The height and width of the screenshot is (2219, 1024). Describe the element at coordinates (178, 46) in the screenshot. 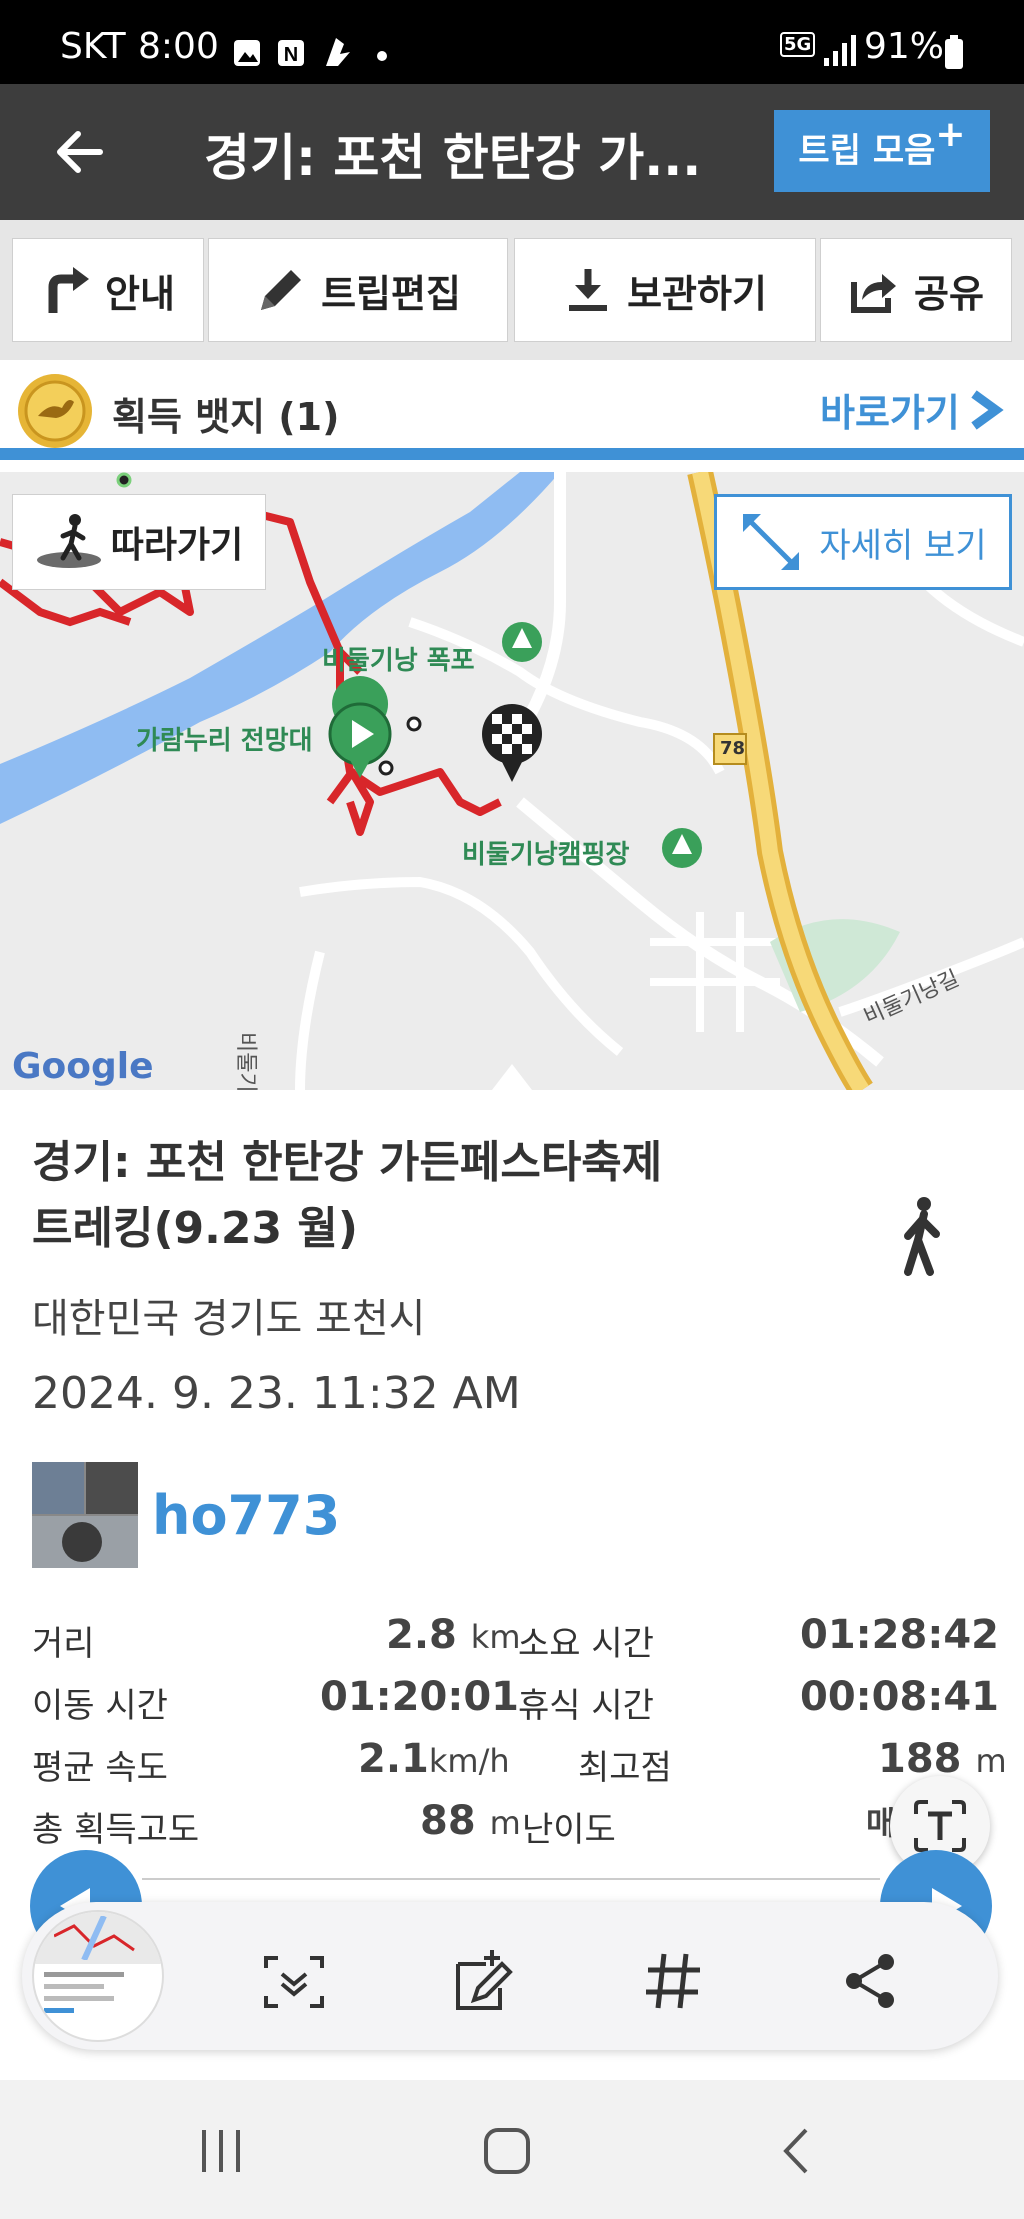

I see `clock-text: 8:00` at that location.